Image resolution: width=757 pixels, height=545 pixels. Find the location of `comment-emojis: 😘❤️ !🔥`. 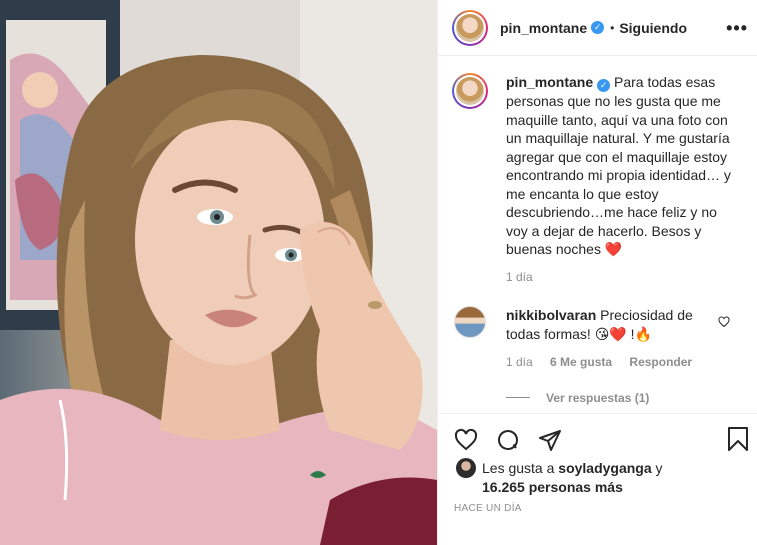

comment-emojis: 😘❤️ !🔥 is located at coordinates (623, 333).